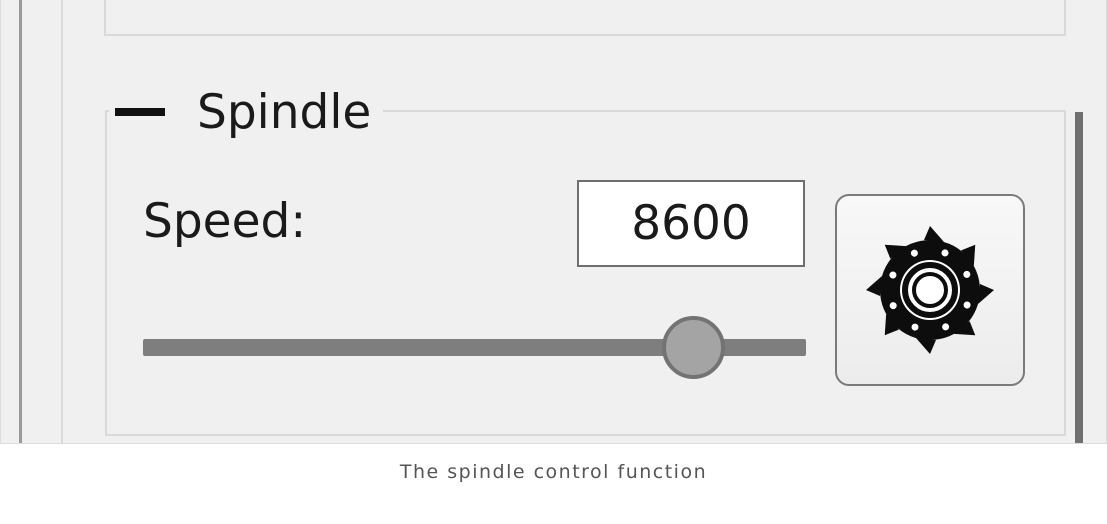 The height and width of the screenshot is (524, 1107). What do you see at coordinates (1079, 277) in the screenshot?
I see `scrollbar` at bounding box center [1079, 277].